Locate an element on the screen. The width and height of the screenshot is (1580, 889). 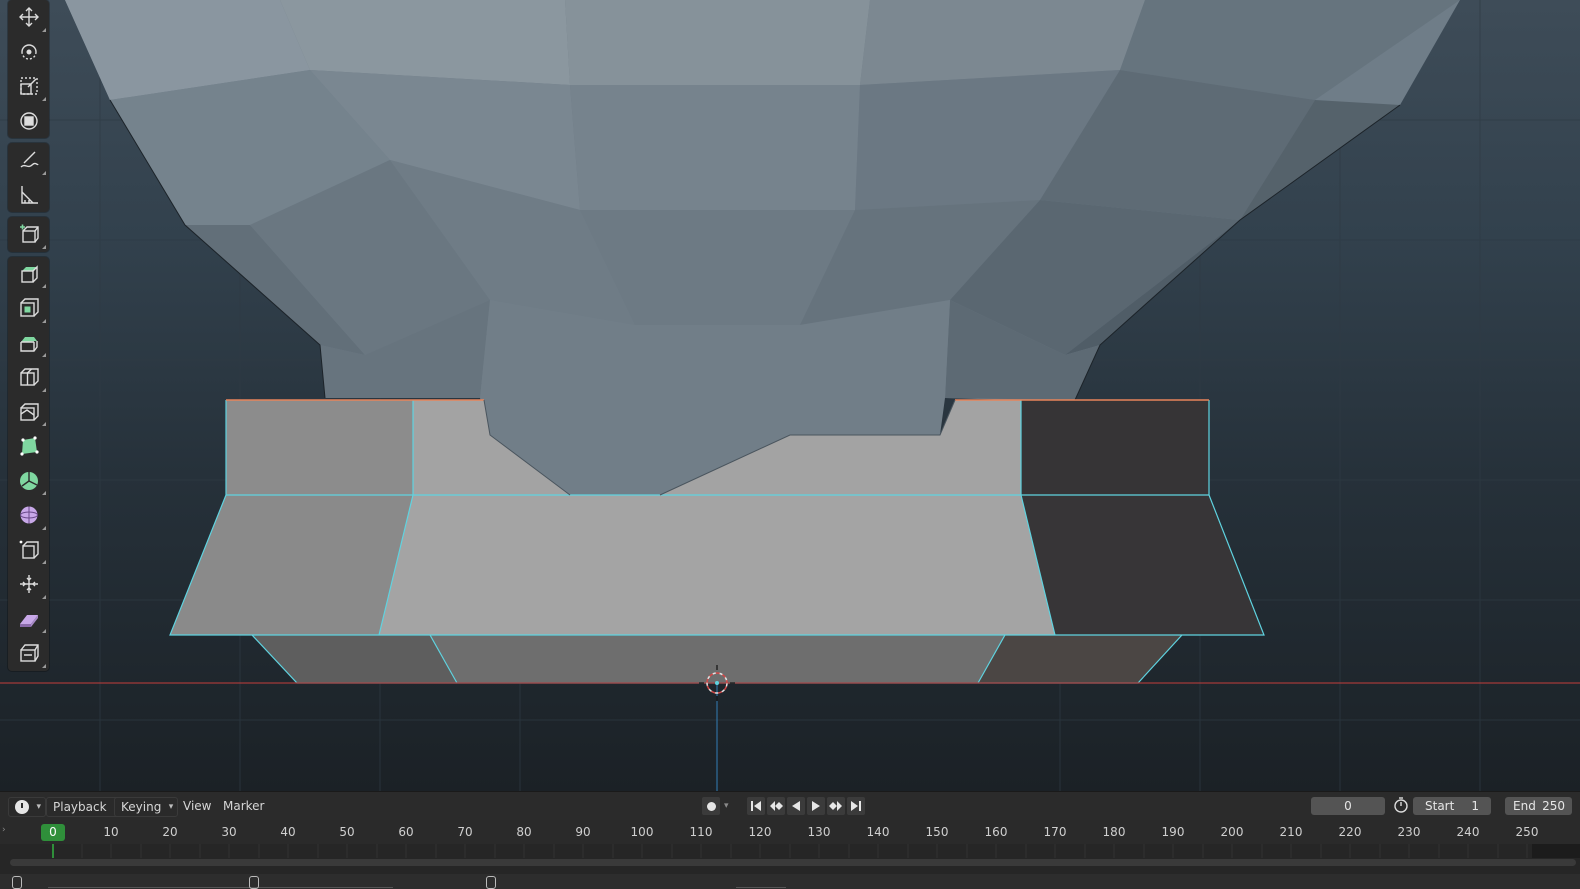
annotate-tool is located at coordinates (28, 160).